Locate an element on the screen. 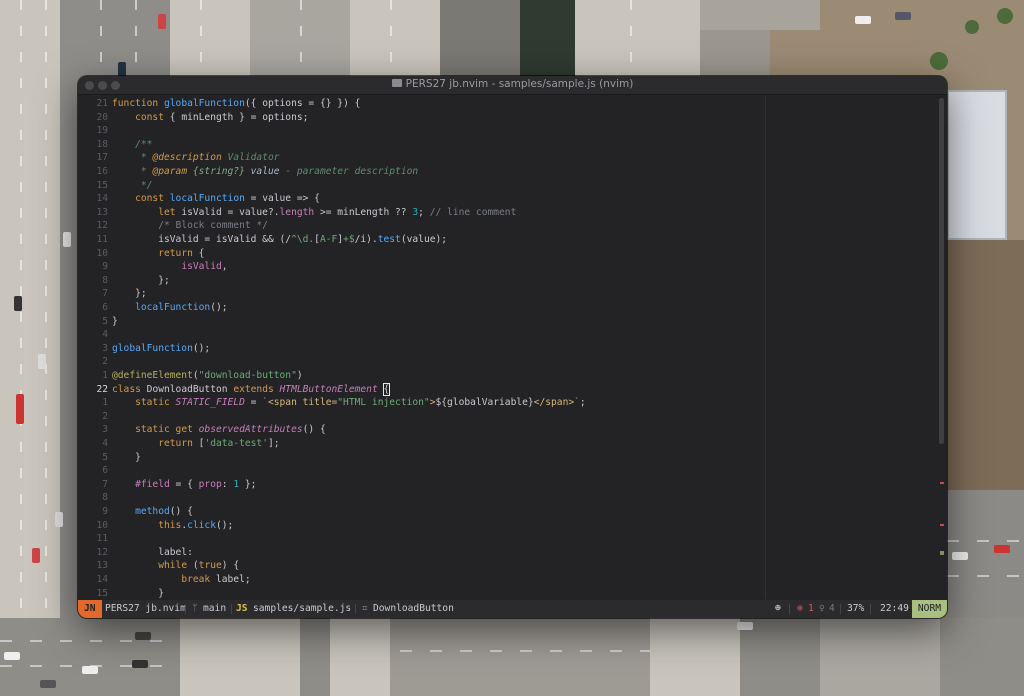 This screenshot has width=1024, height=696. code-line: isValid, is located at coordinates (204, 267).